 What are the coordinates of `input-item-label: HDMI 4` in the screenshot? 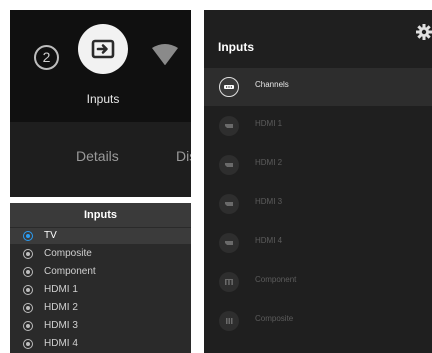 It's located at (269, 240).